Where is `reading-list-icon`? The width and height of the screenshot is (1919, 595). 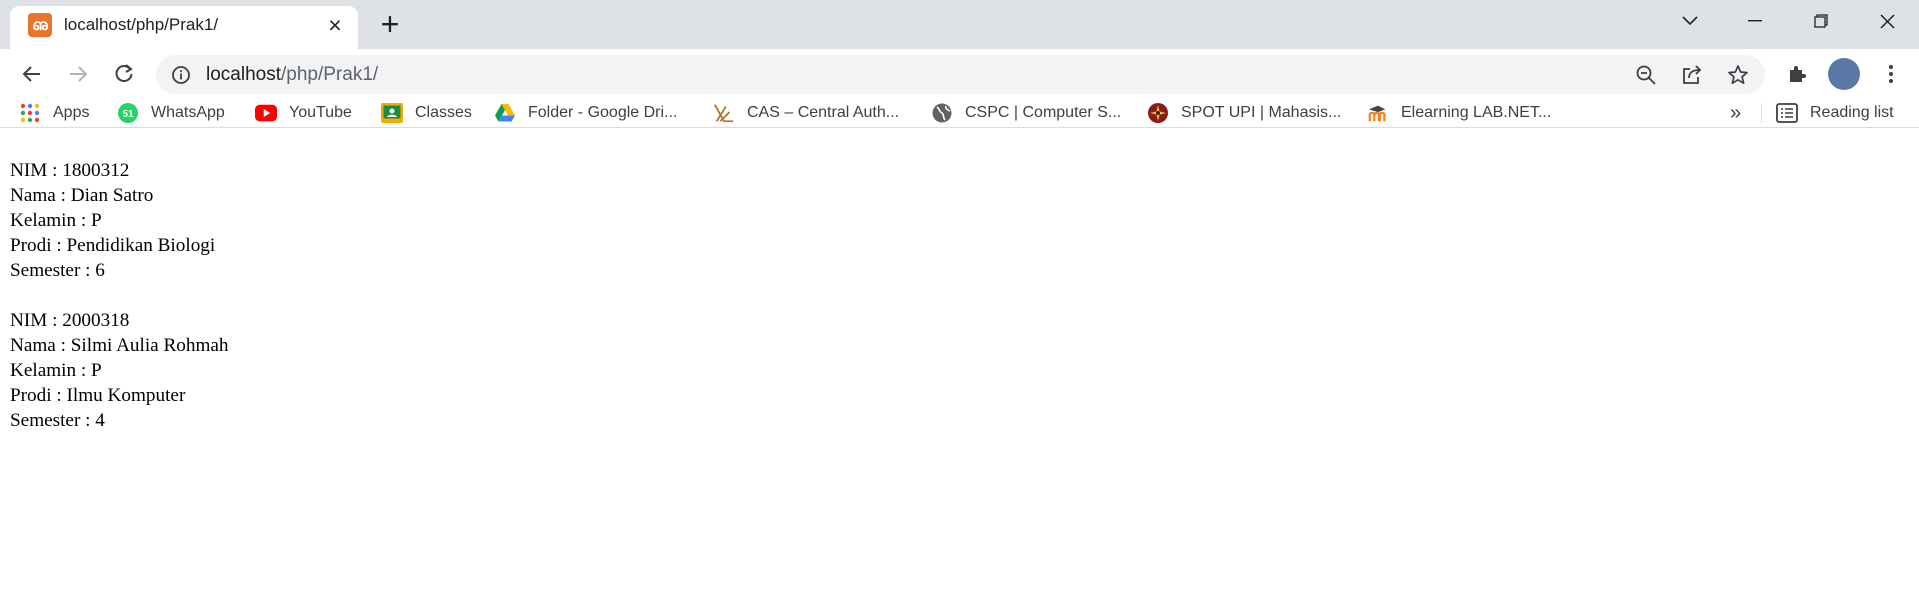 reading-list-icon is located at coordinates (1787, 113).